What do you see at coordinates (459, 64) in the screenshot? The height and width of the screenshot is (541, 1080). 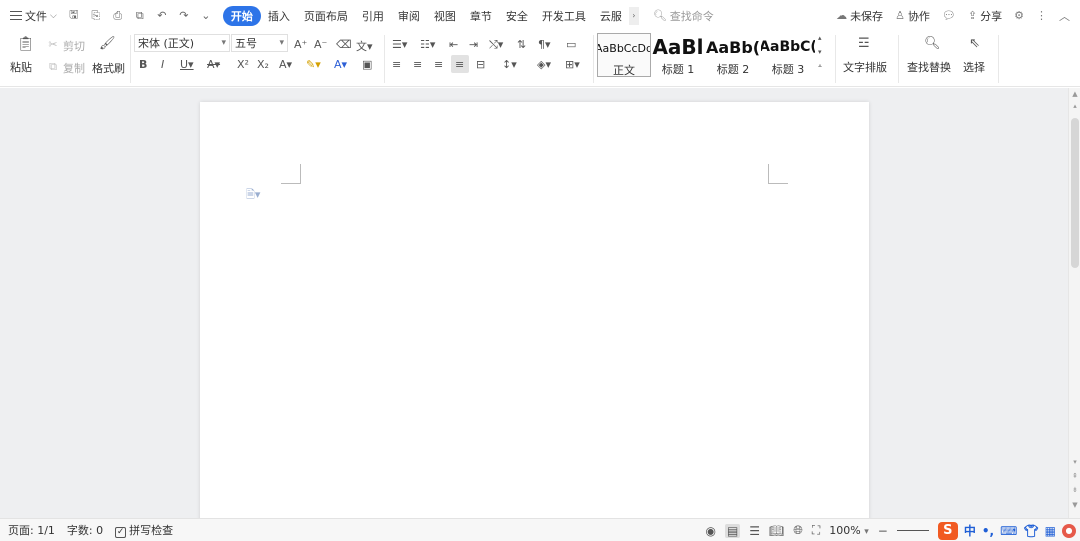 I see `align-justify-icon: ≡` at bounding box center [459, 64].